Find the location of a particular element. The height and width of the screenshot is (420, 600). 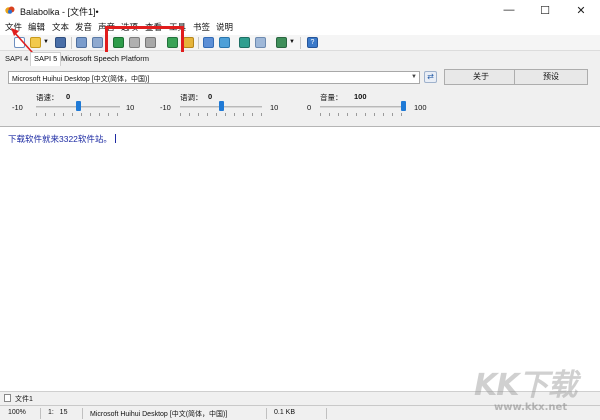

minimize-icon: — is located at coordinates (509, 10).